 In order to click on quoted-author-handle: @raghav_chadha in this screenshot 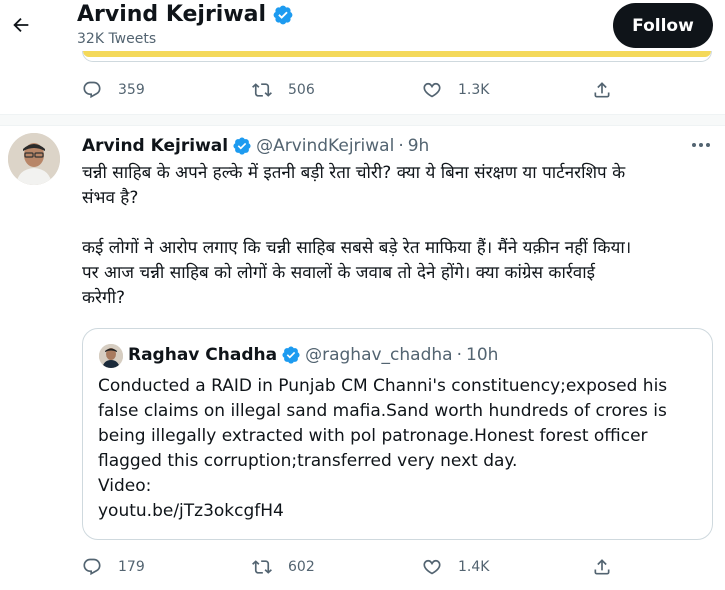, I will do `click(379, 355)`.